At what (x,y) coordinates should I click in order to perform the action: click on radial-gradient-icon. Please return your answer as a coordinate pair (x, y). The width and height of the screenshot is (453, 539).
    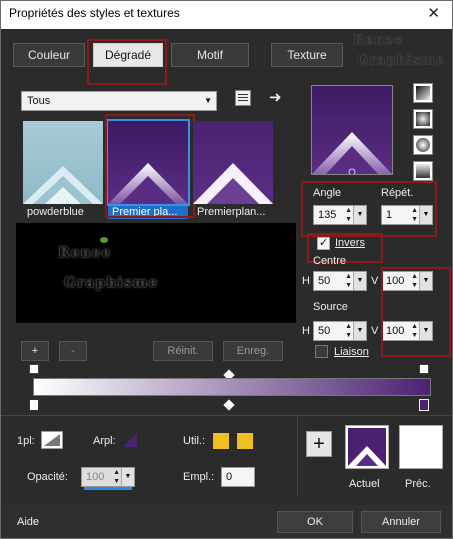
    Looking at the image, I should click on (423, 171).